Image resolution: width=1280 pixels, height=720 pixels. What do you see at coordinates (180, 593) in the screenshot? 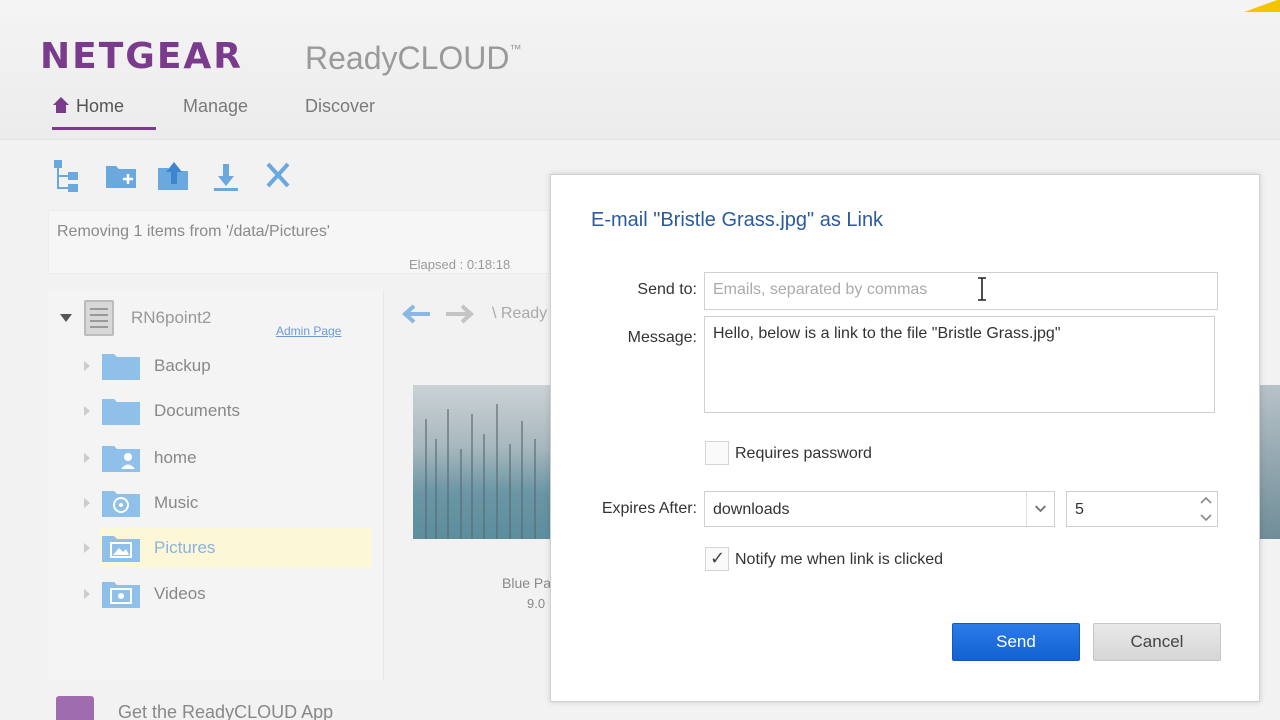
I see `tree-item-label: Videos` at bounding box center [180, 593].